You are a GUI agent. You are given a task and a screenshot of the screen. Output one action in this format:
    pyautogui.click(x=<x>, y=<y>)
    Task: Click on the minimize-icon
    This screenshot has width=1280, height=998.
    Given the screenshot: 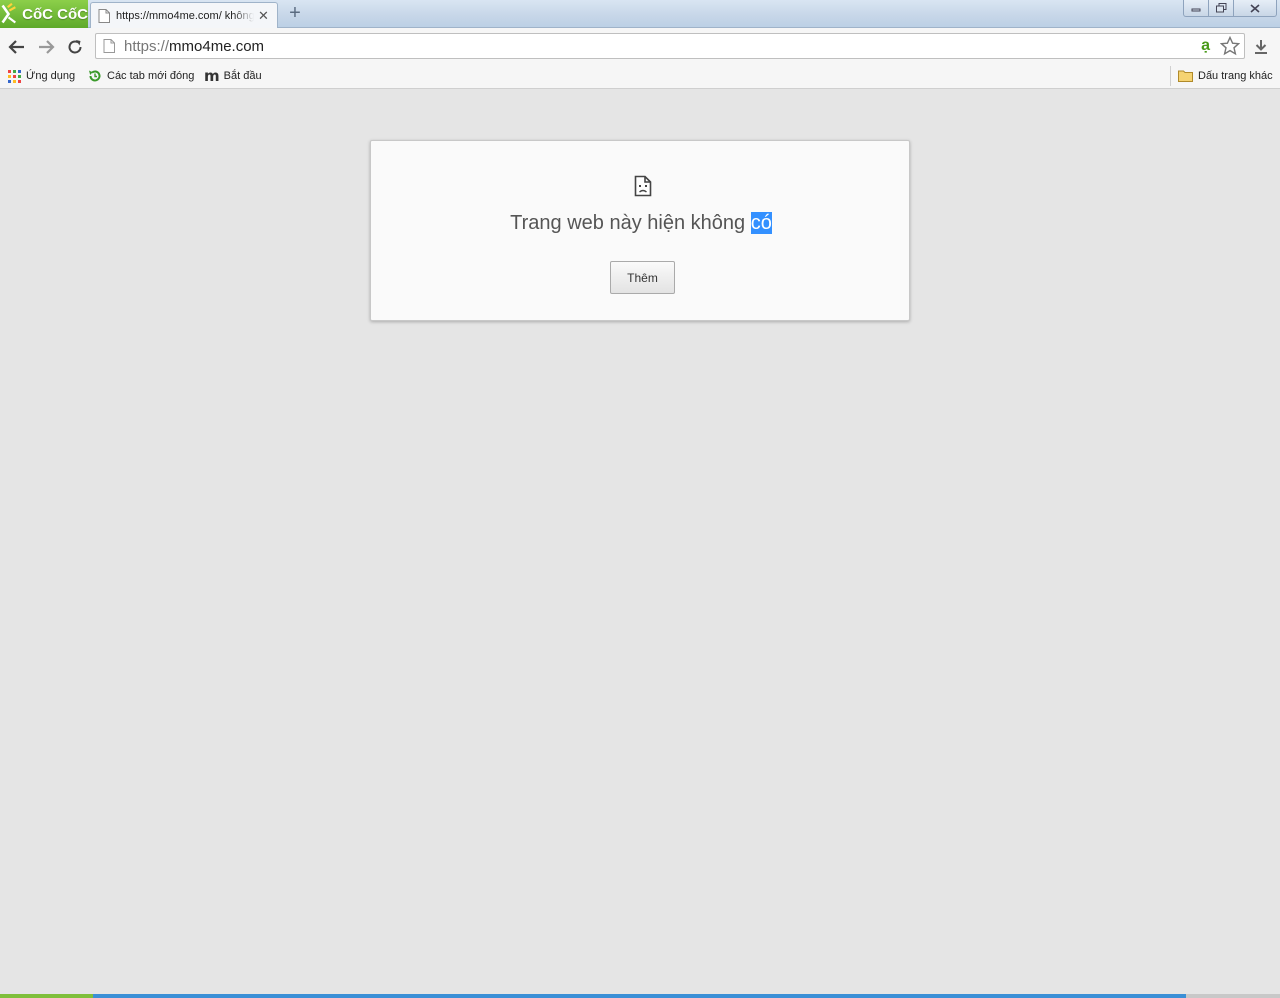 What is the action you would take?
    pyautogui.click(x=1196, y=10)
    